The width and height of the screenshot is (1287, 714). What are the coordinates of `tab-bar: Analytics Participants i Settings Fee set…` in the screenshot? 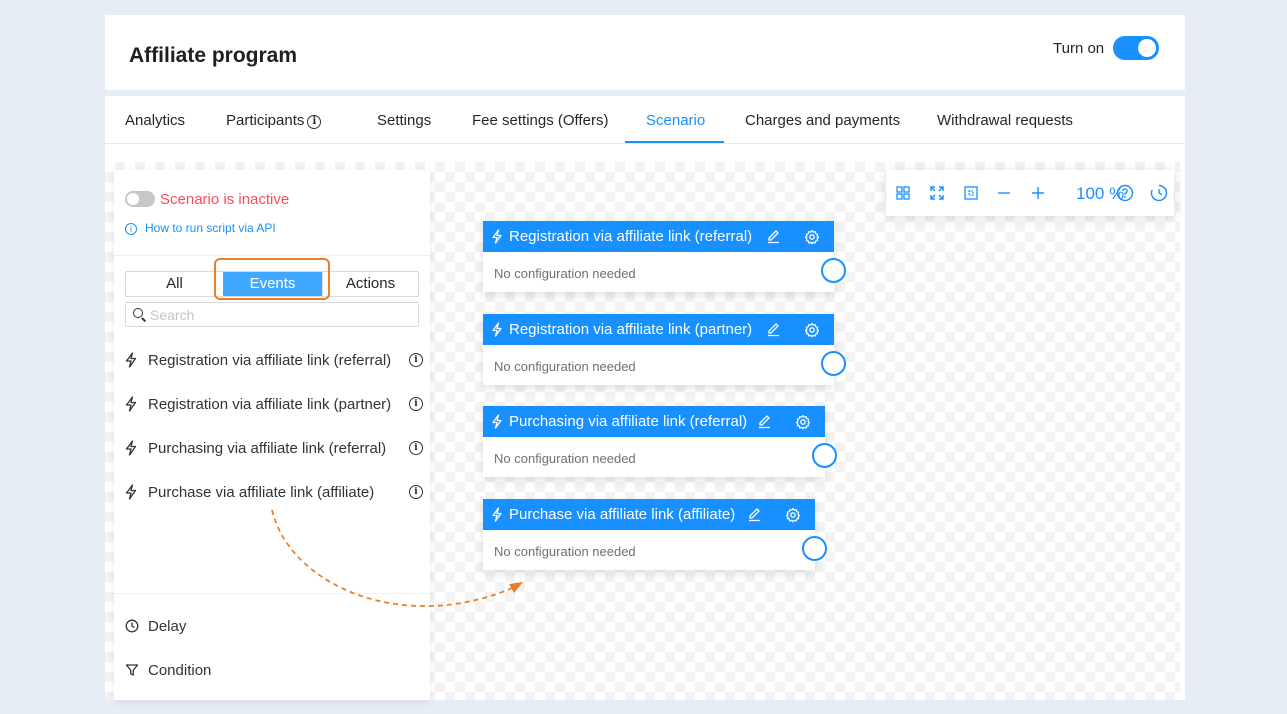 It's located at (645, 120).